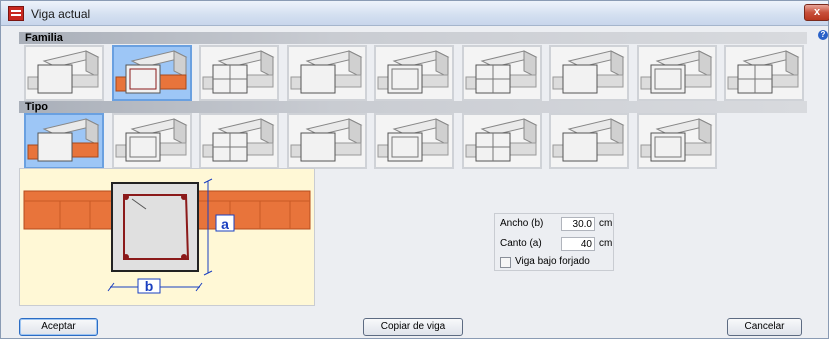 The height and width of the screenshot is (339, 829). Describe the element at coordinates (764, 327) in the screenshot. I see `cancel-button: Cancelar` at that location.